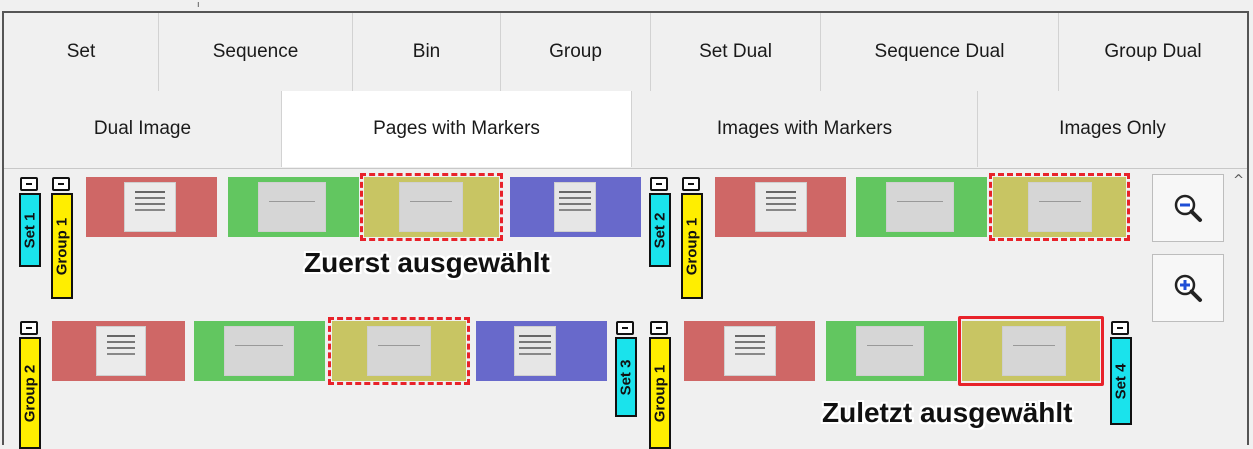 The height and width of the screenshot is (449, 1253). I want to click on group-marker-1: Group 1, so click(62, 246).